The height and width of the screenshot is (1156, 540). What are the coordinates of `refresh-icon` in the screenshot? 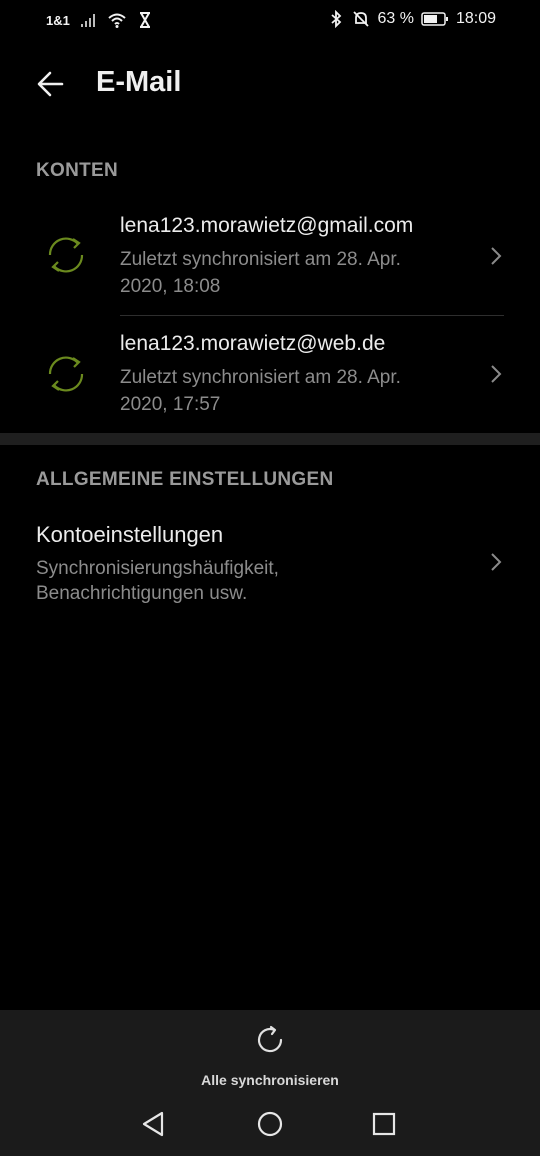 It's located at (270, 1039).